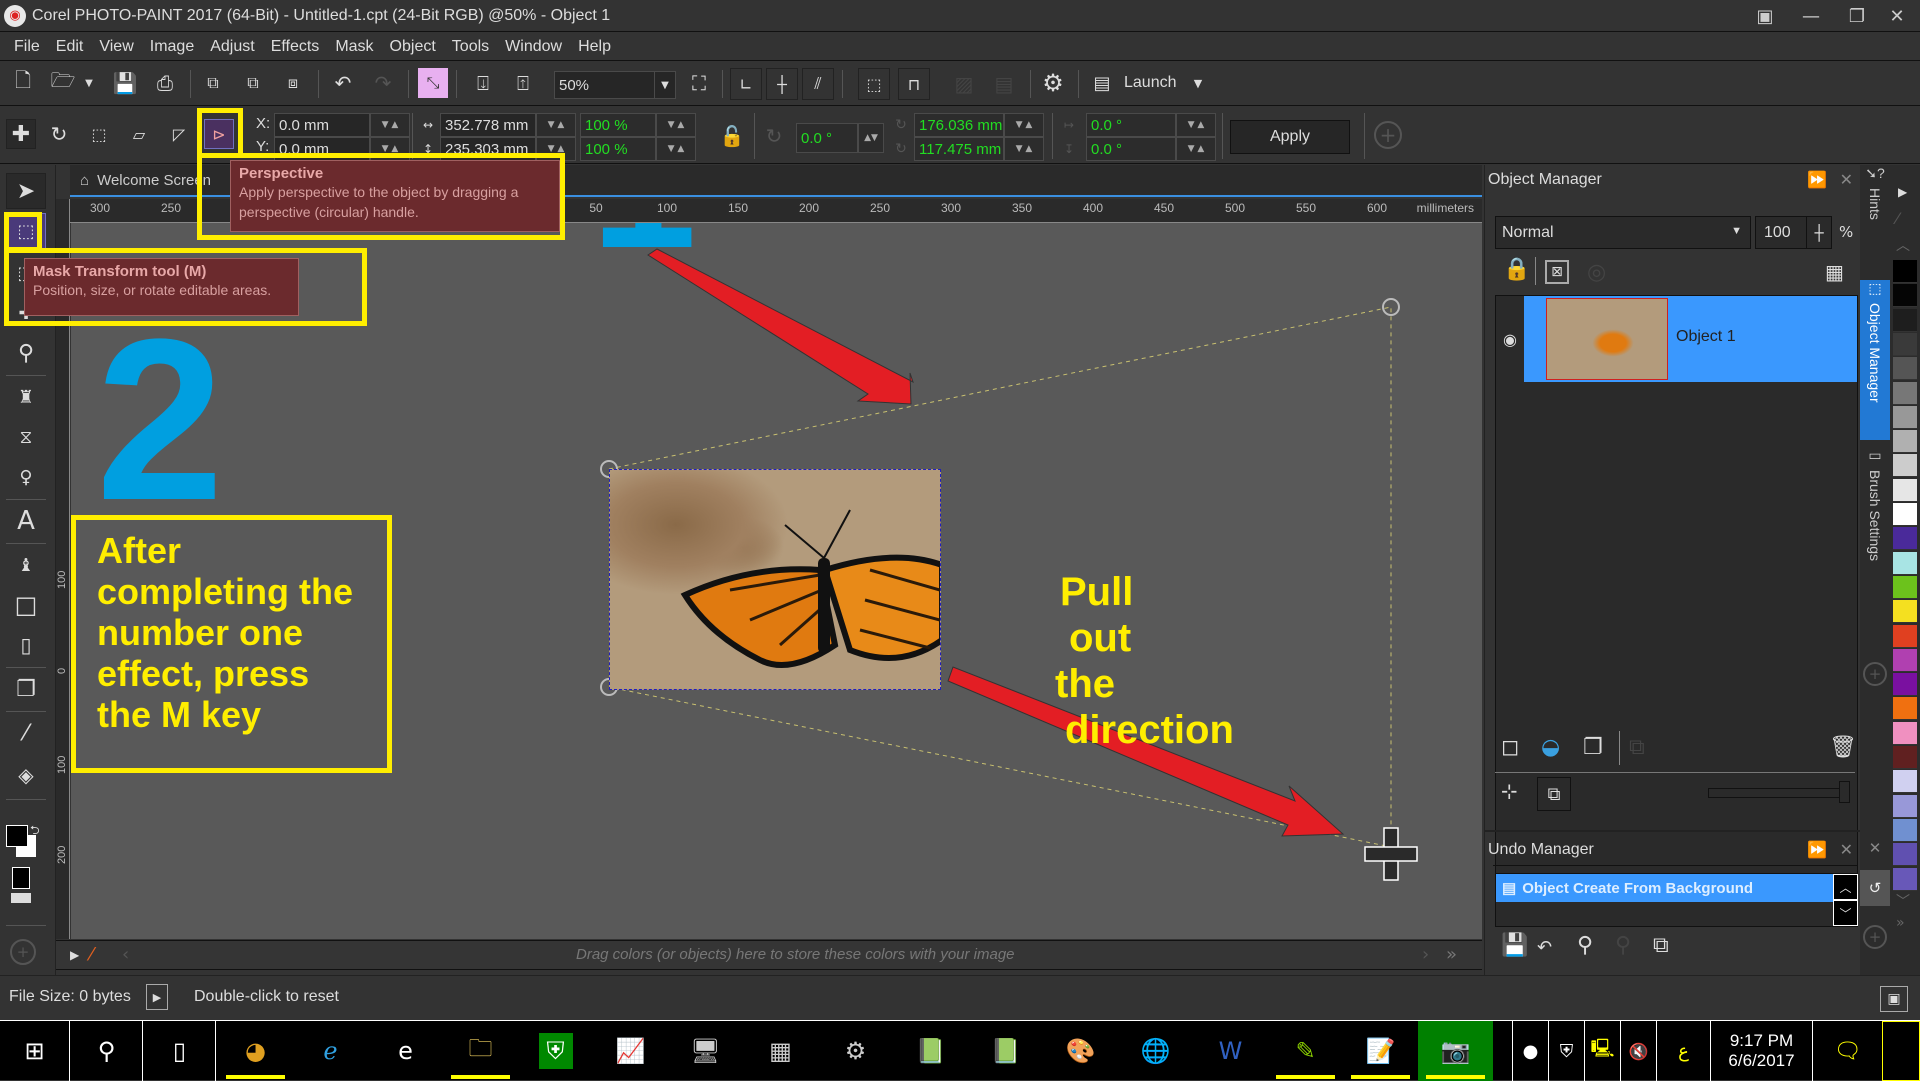 The height and width of the screenshot is (1081, 1920). I want to click on foreground-color-swatch, so click(17, 836).